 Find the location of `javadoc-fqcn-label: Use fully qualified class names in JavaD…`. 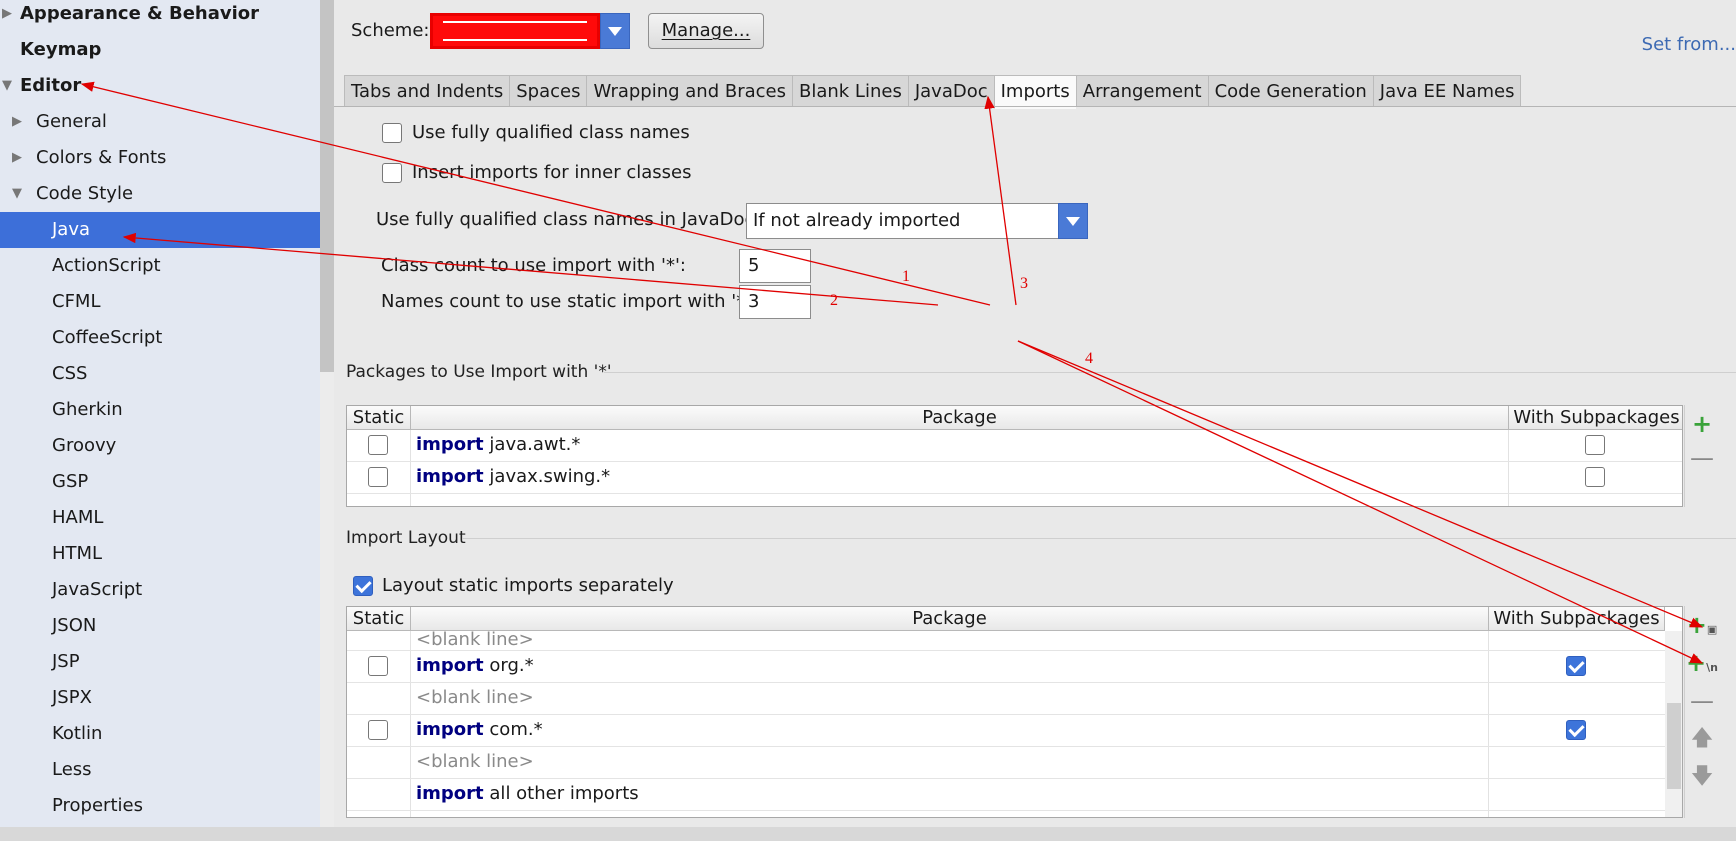

javadoc-fqcn-label: Use fully qualified class names in JavaD… is located at coordinates (568, 219).